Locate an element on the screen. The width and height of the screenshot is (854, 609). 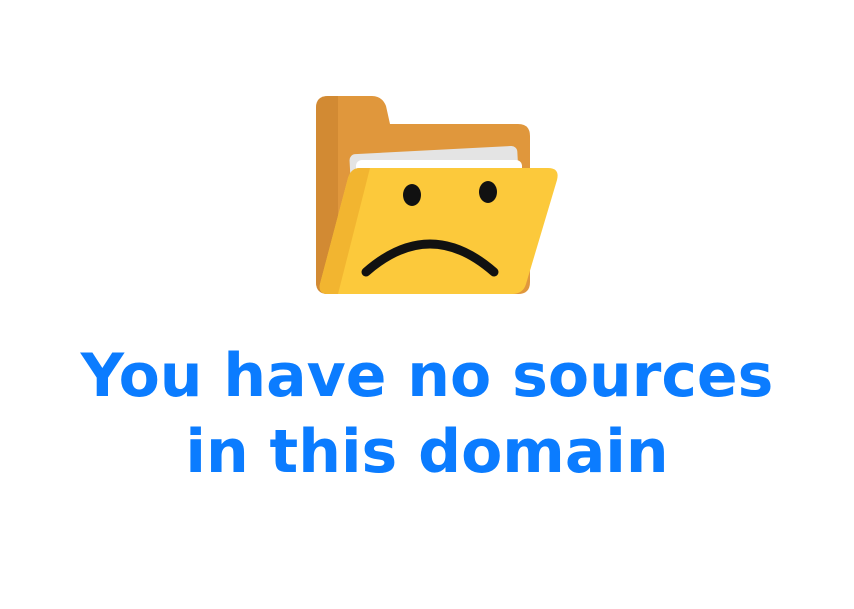
message-line-1: You have no sources is located at coordinates (427, 376).